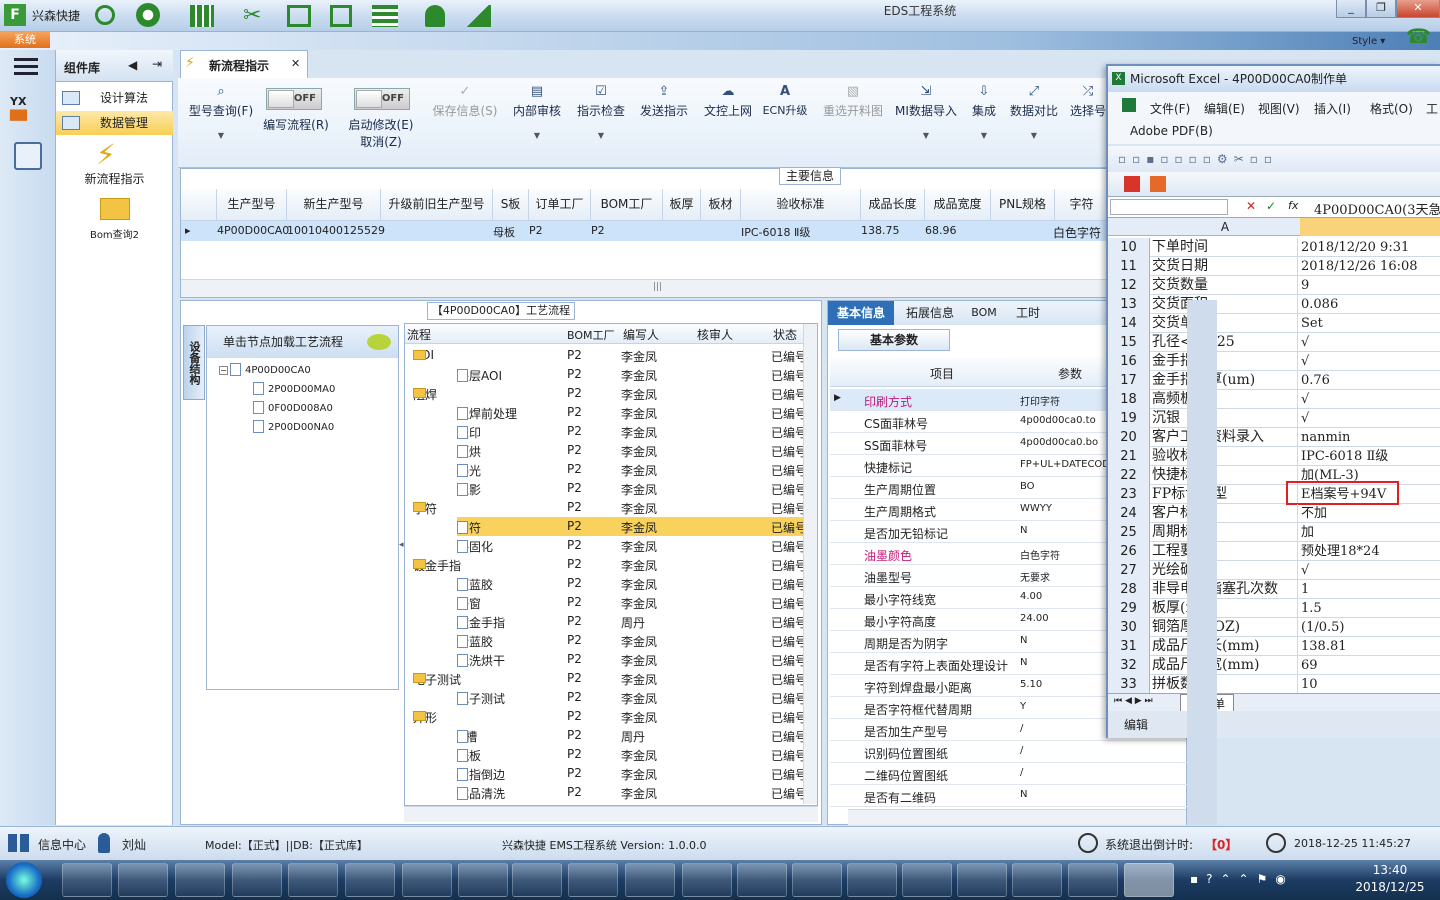  What do you see at coordinates (26, 110) in the screenshot?
I see `yx-logo-icon: YX ▇▇` at bounding box center [26, 110].